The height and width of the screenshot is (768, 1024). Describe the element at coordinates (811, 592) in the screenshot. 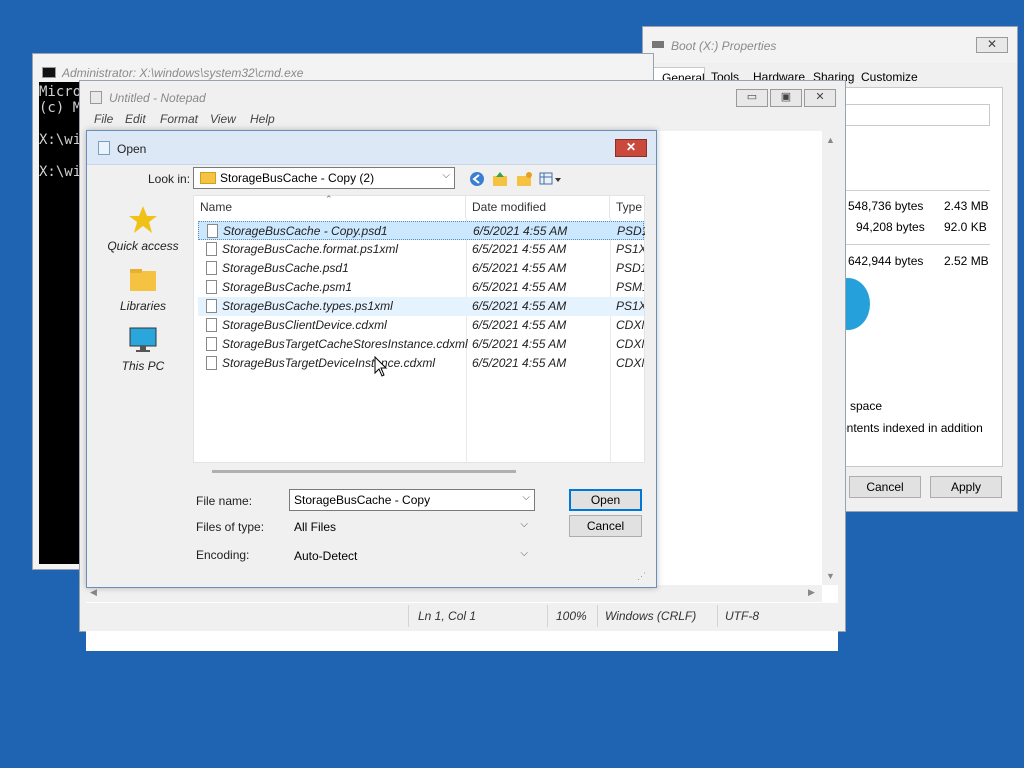

I see `scroll-right-icon: ▶` at that location.